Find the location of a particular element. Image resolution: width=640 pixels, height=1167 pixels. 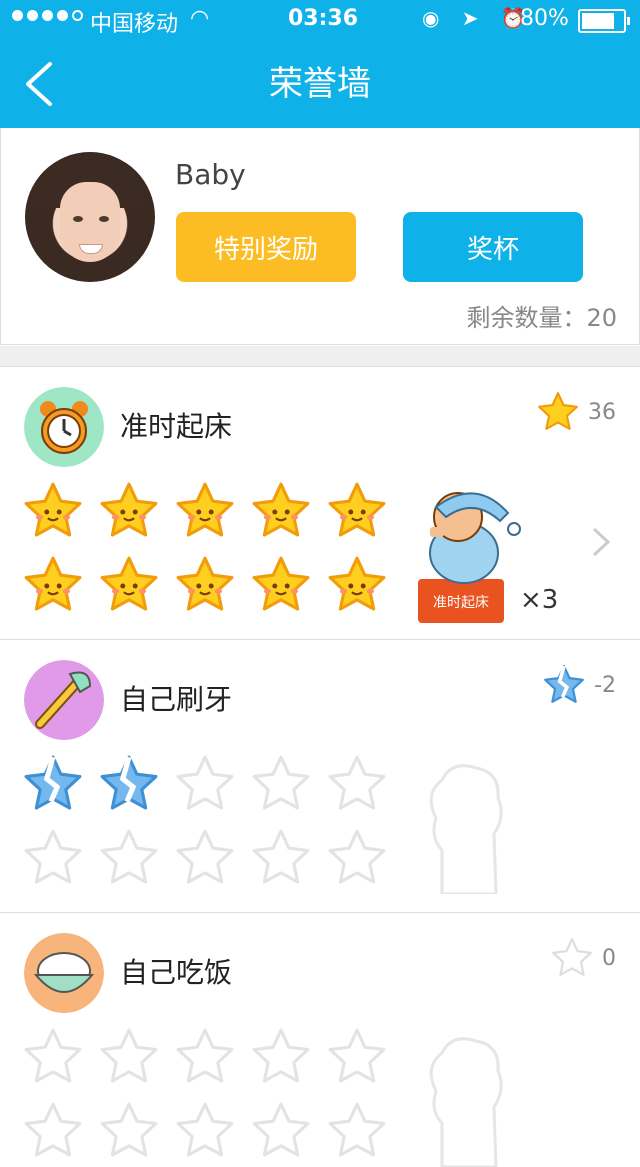

rice-bowl-icon is located at coordinates (64, 973).